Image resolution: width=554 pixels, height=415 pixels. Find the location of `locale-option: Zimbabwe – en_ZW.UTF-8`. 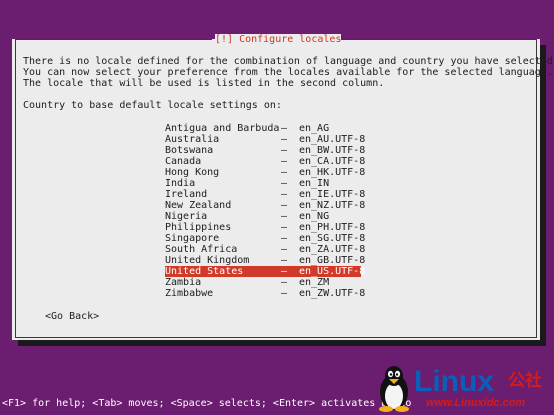

locale-option: Zimbabwe – en_ZW.UTF-8 is located at coordinates (265, 293).